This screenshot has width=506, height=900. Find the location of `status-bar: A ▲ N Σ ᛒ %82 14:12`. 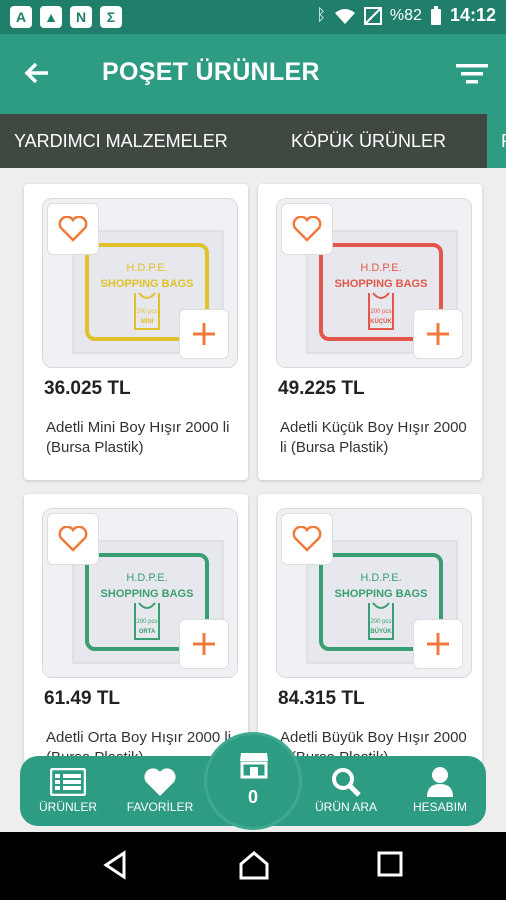

status-bar: A ▲ N Σ ᛒ %82 14:12 is located at coordinates (253, 17).